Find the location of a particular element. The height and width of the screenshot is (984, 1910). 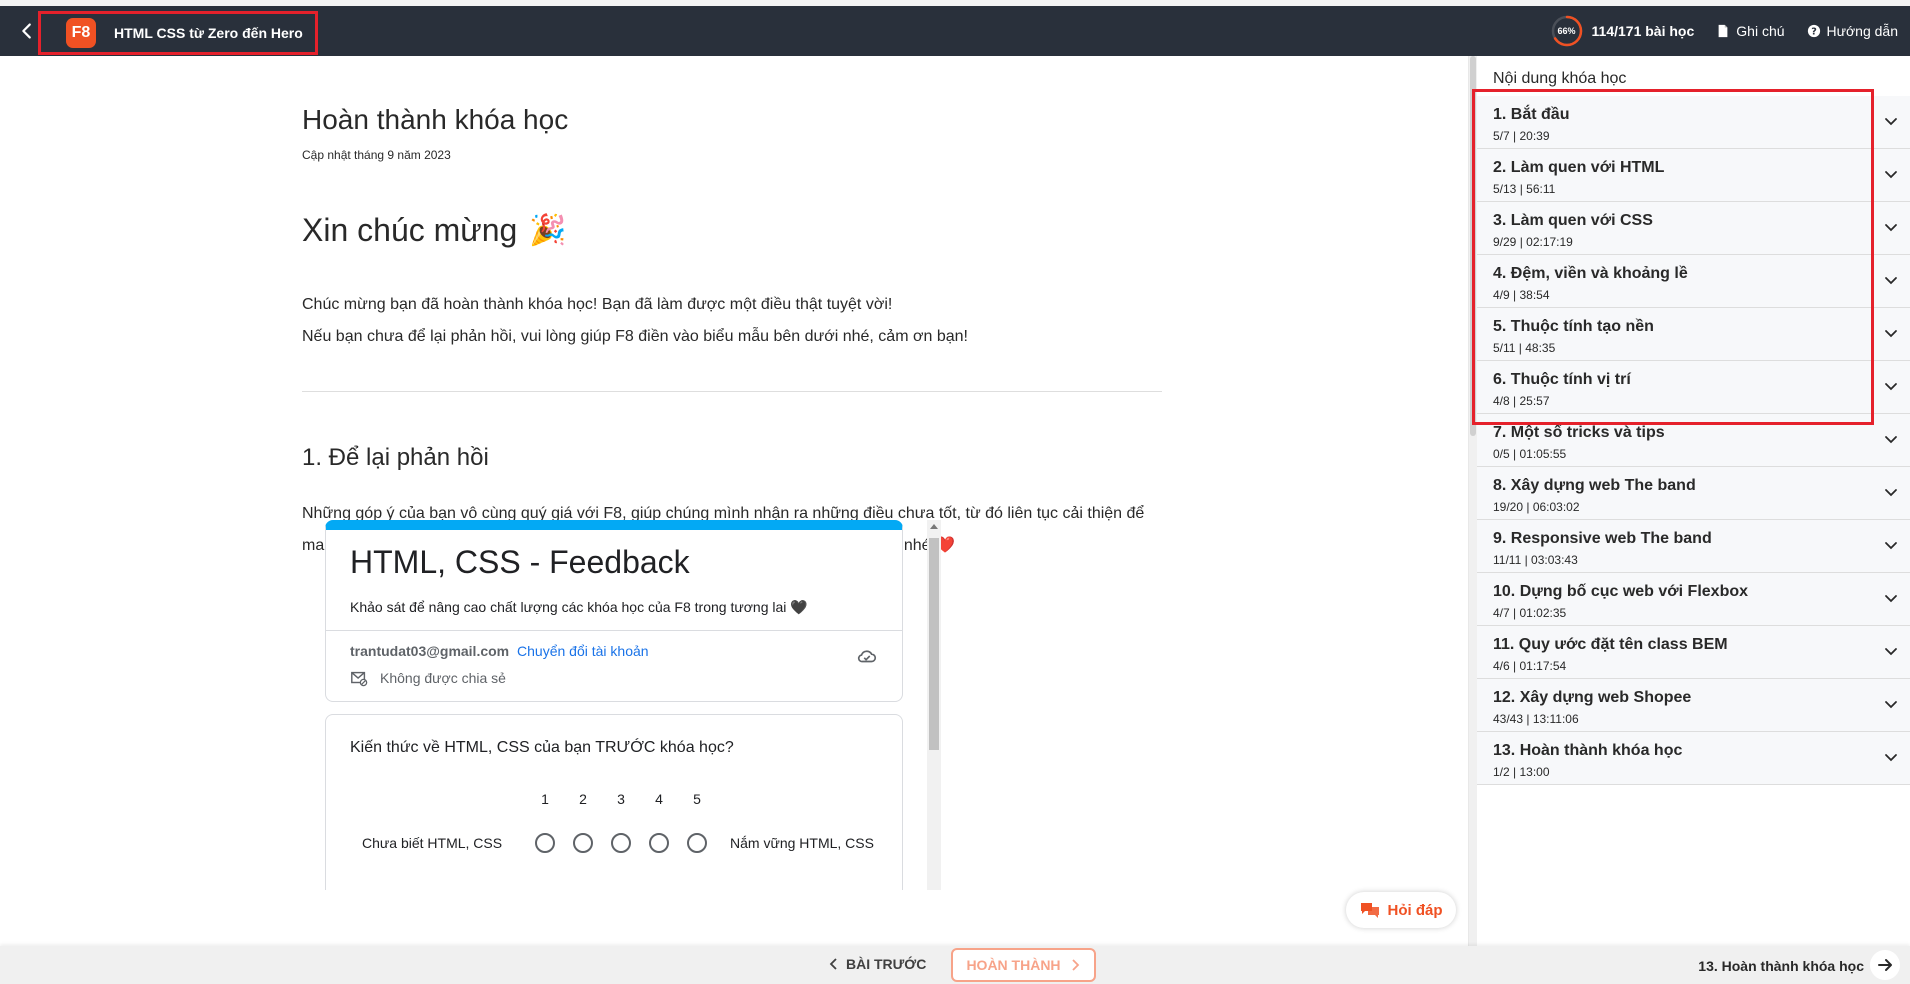

sidebar-title: Nội dung khóa học is located at coordinates (1560, 78).